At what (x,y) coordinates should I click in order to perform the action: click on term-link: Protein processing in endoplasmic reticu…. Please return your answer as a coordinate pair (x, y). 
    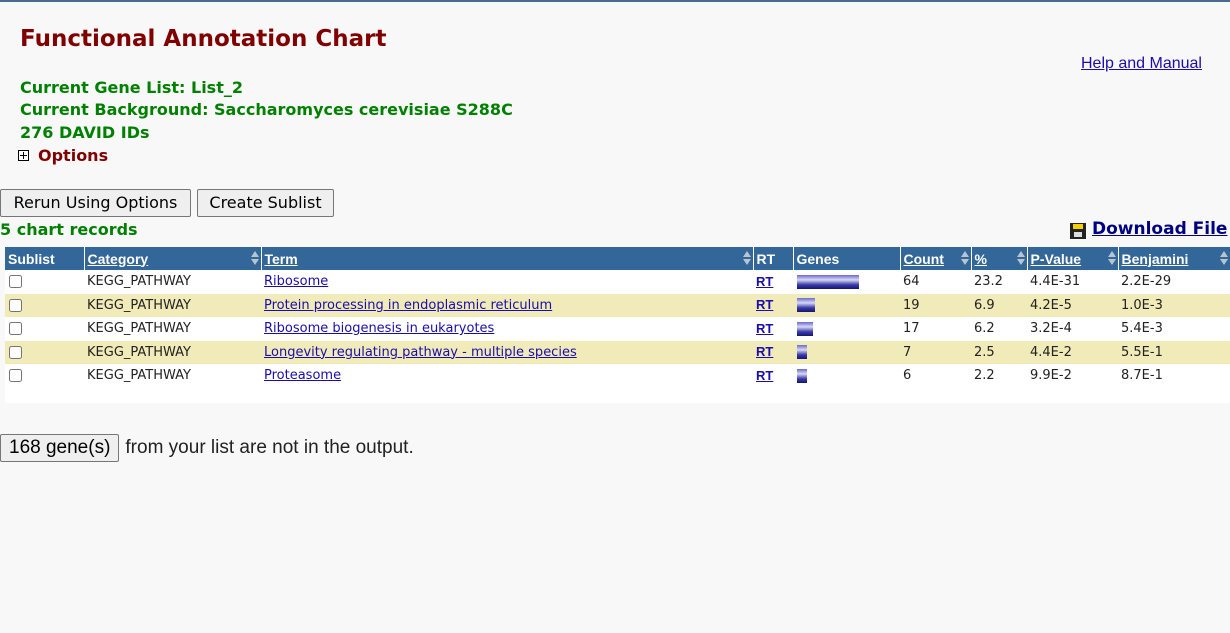
    Looking at the image, I should click on (408, 305).